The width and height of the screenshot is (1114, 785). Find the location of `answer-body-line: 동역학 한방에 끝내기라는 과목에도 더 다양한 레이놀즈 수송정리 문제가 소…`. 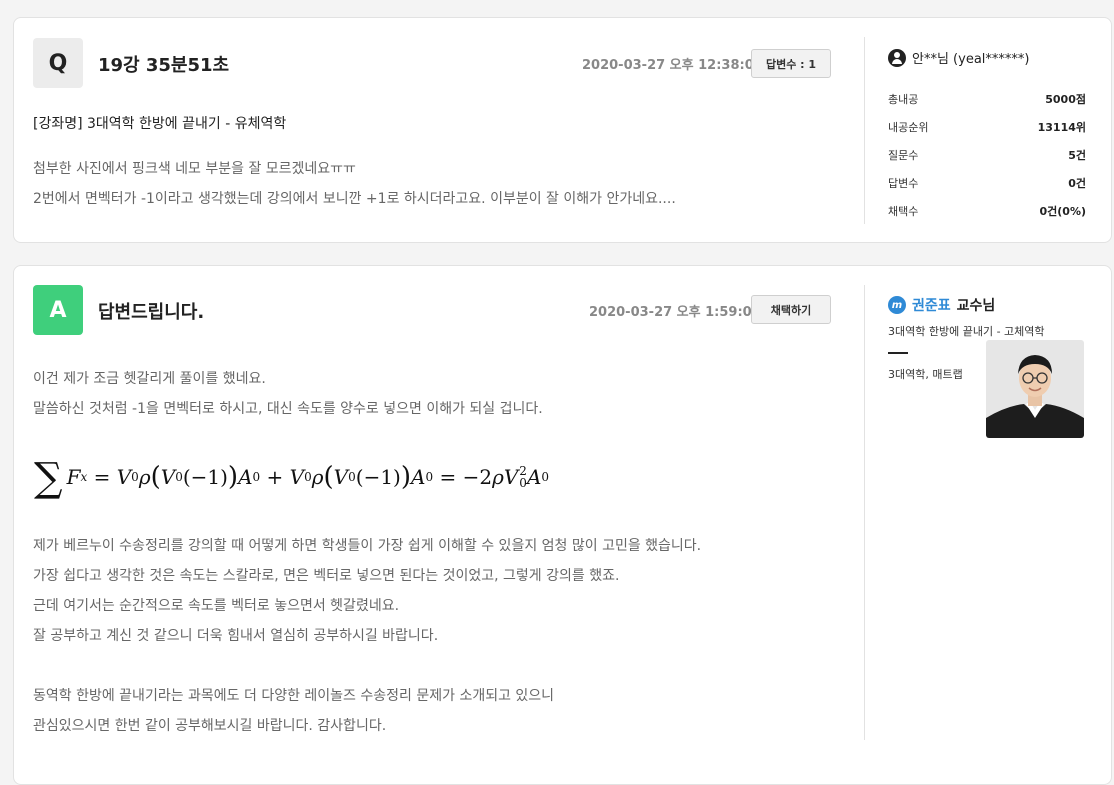

answer-body-line: 동역학 한방에 끝내기라는 과목에도 더 다양한 레이놀즈 수송정리 문제가 소… is located at coordinates (294, 696).